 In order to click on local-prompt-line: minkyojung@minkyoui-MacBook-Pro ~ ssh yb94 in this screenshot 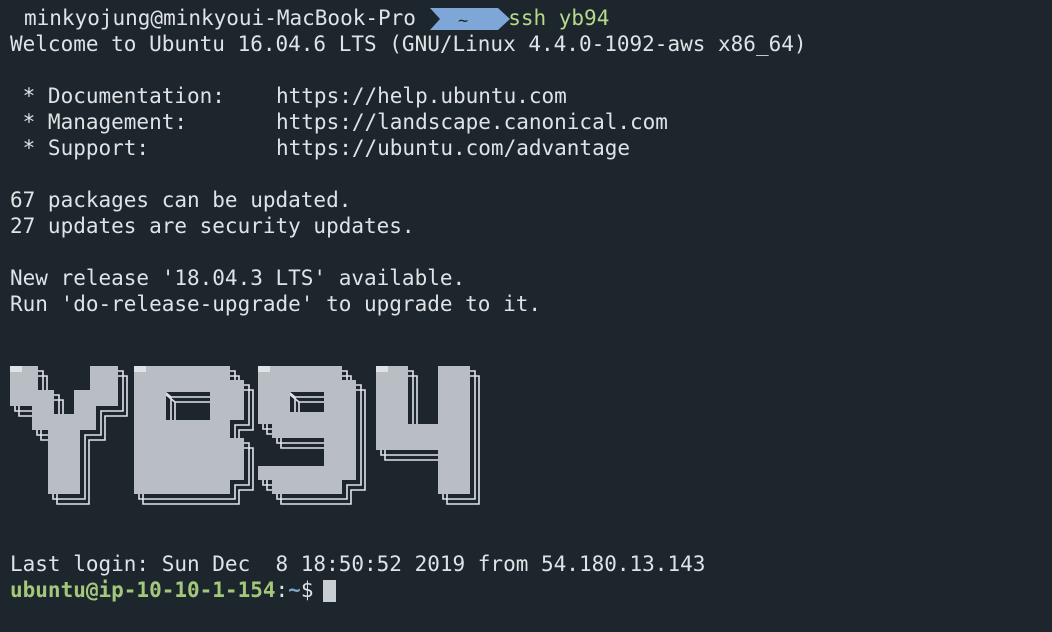, I will do `click(316, 18)`.